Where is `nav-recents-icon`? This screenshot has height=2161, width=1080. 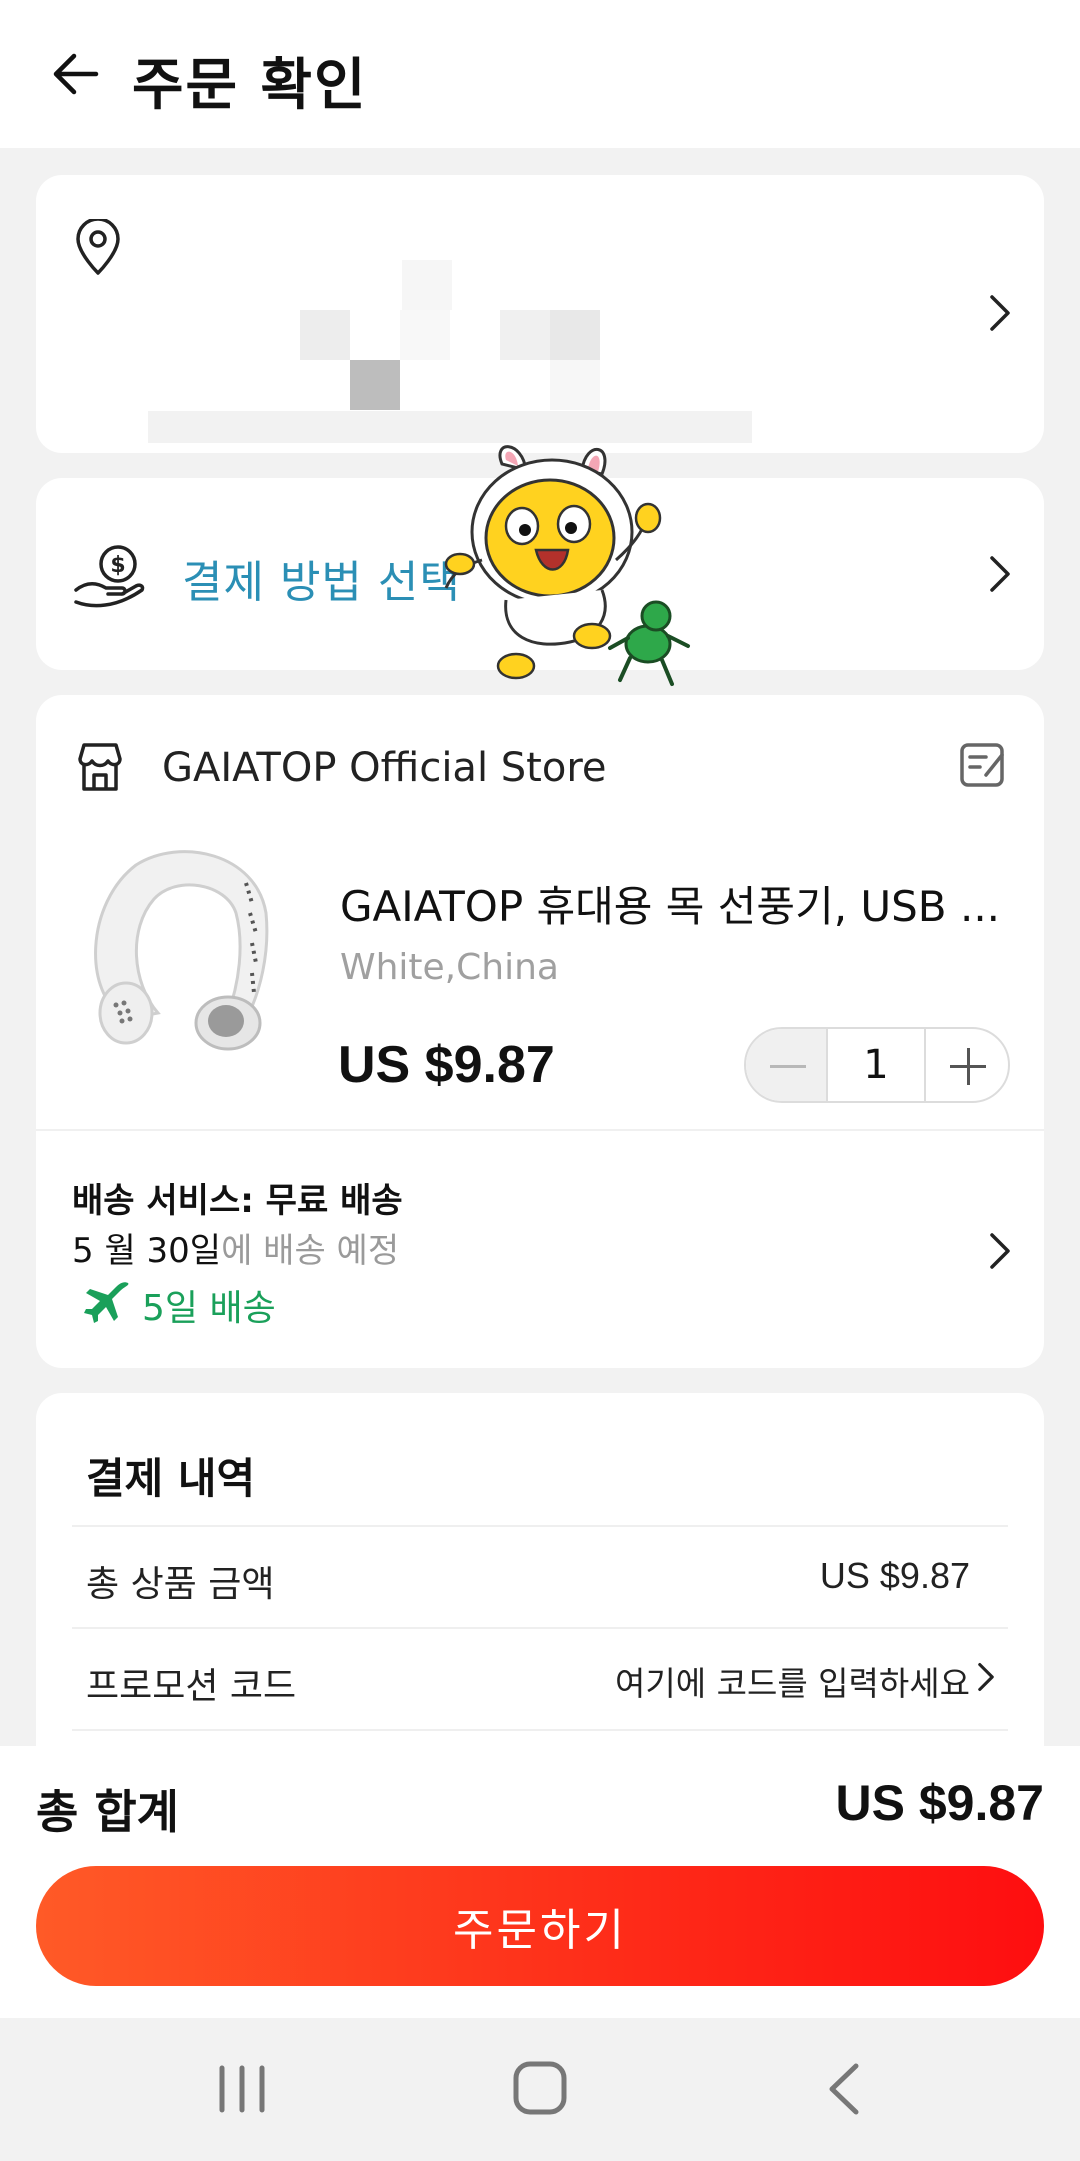
nav-recents-icon is located at coordinates (242, 2089).